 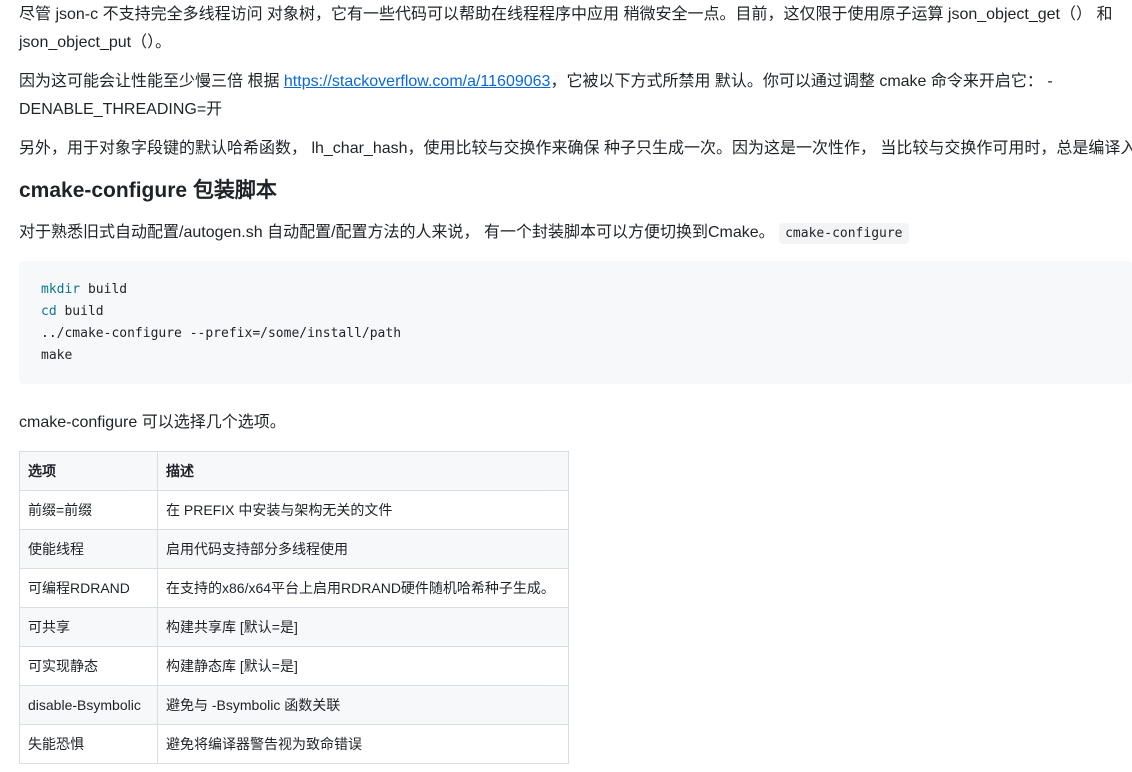 What do you see at coordinates (363, 549) in the screenshot?
I see `table-cell-description: 启用代码支持部分多线程使用` at bounding box center [363, 549].